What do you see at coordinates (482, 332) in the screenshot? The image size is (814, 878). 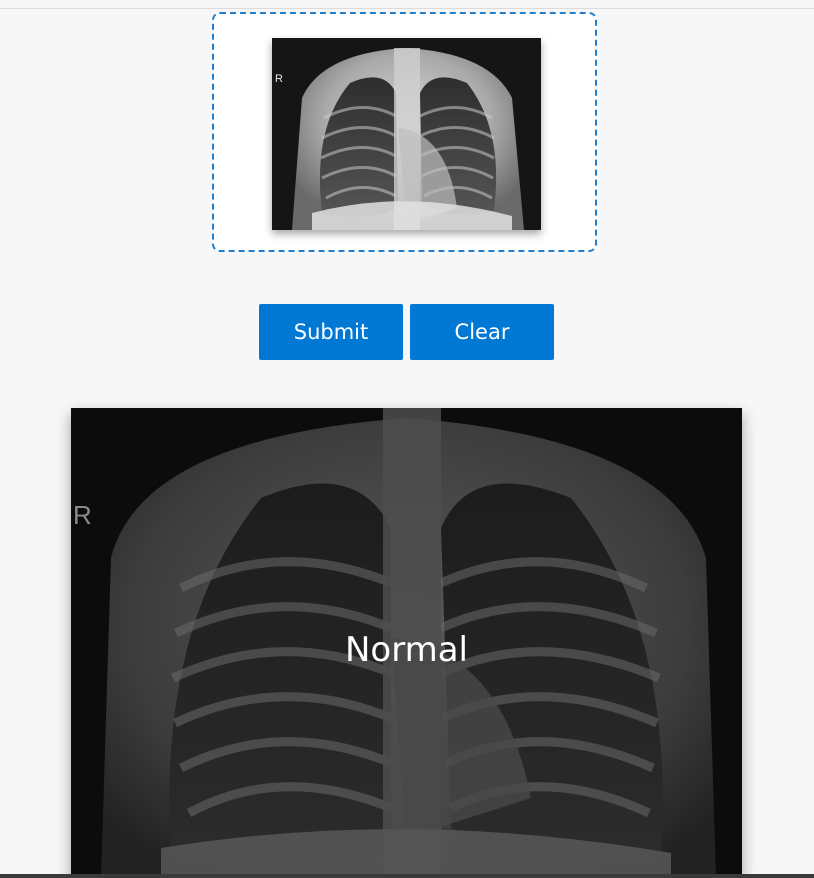 I see `clear-button: Clear` at bounding box center [482, 332].